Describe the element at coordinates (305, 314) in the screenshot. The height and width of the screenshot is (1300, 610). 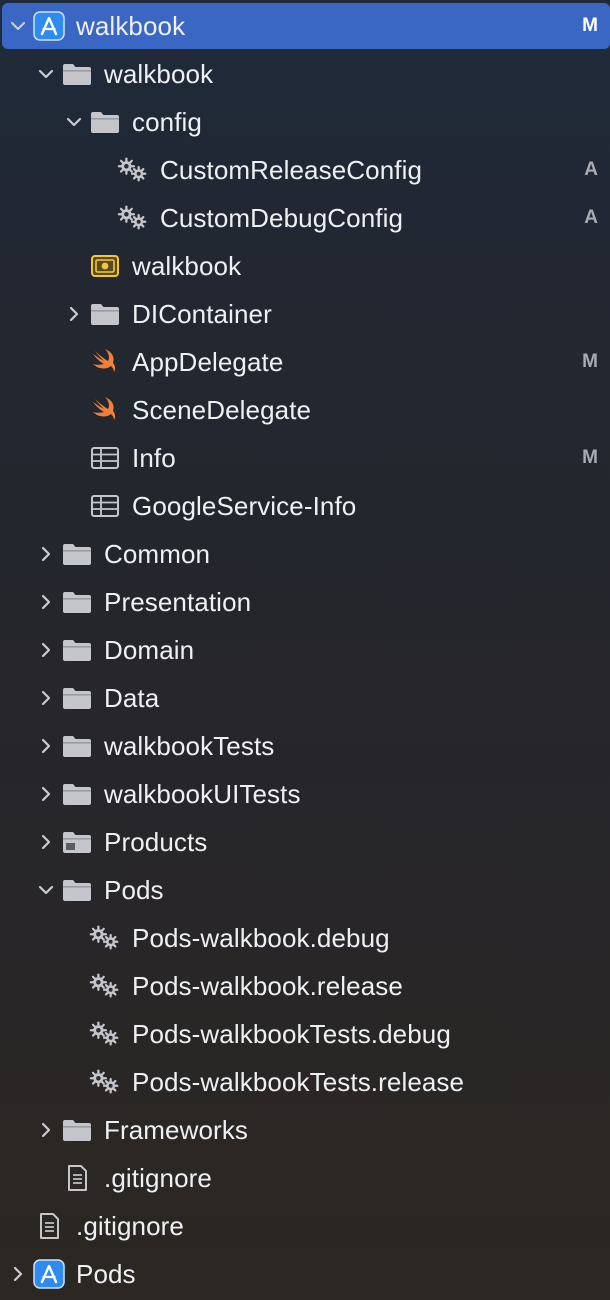
I see `navigator-row: DIContainer` at that location.